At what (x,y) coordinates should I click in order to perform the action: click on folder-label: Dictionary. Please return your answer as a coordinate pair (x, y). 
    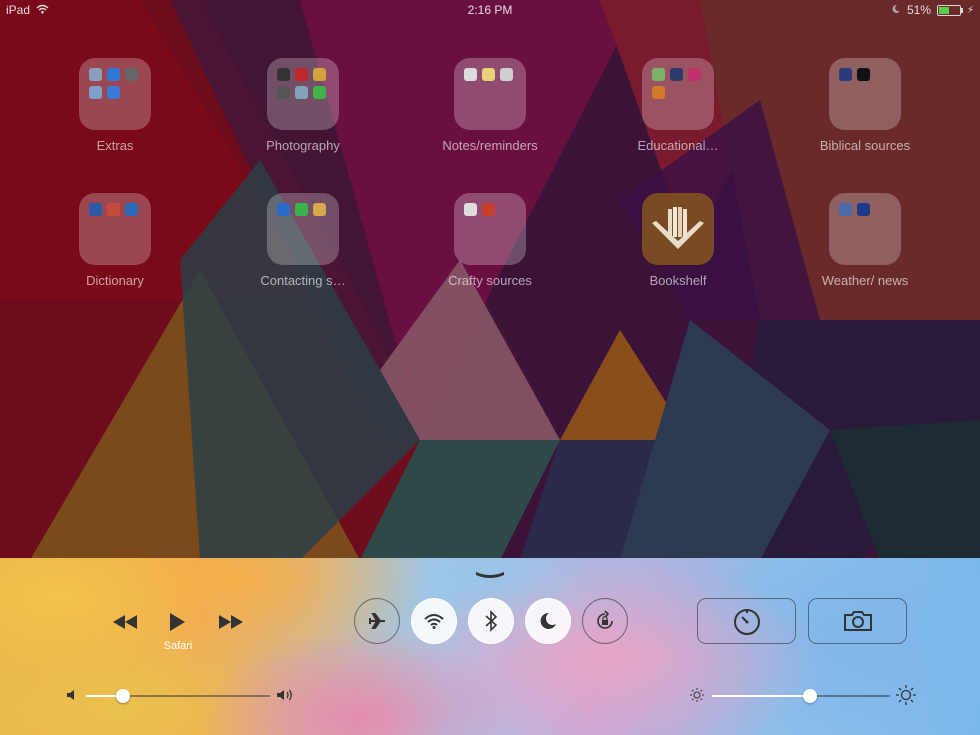
    Looking at the image, I should click on (115, 280).